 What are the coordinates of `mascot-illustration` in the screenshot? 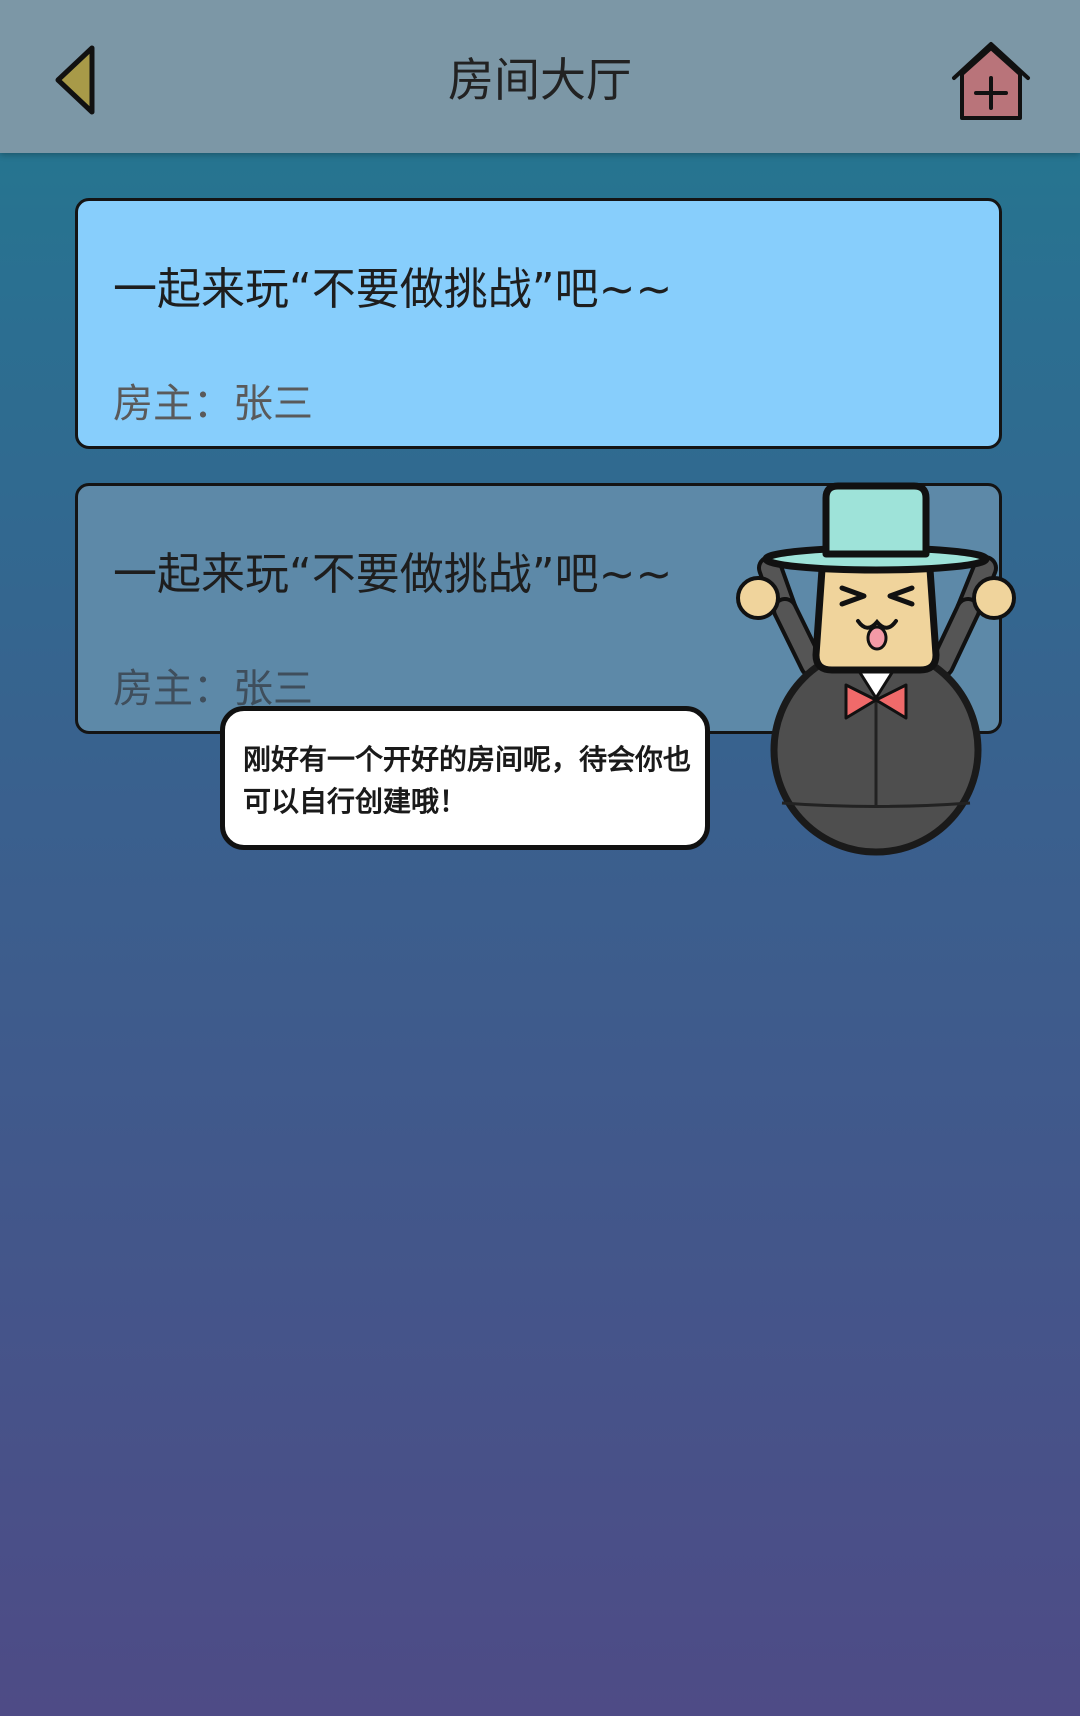 It's located at (876, 669).